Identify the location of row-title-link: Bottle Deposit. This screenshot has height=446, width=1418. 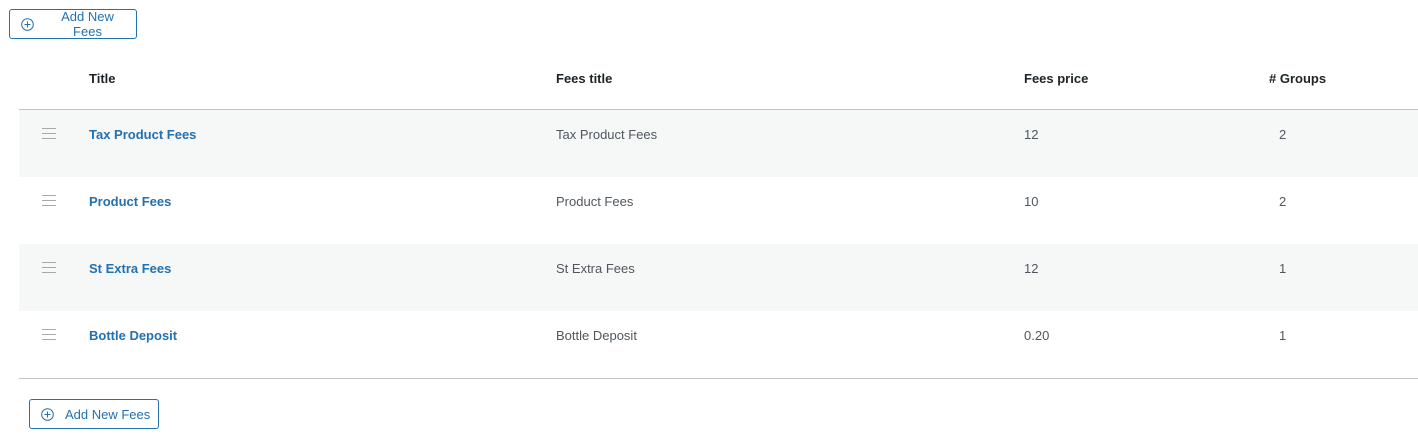
(133, 335).